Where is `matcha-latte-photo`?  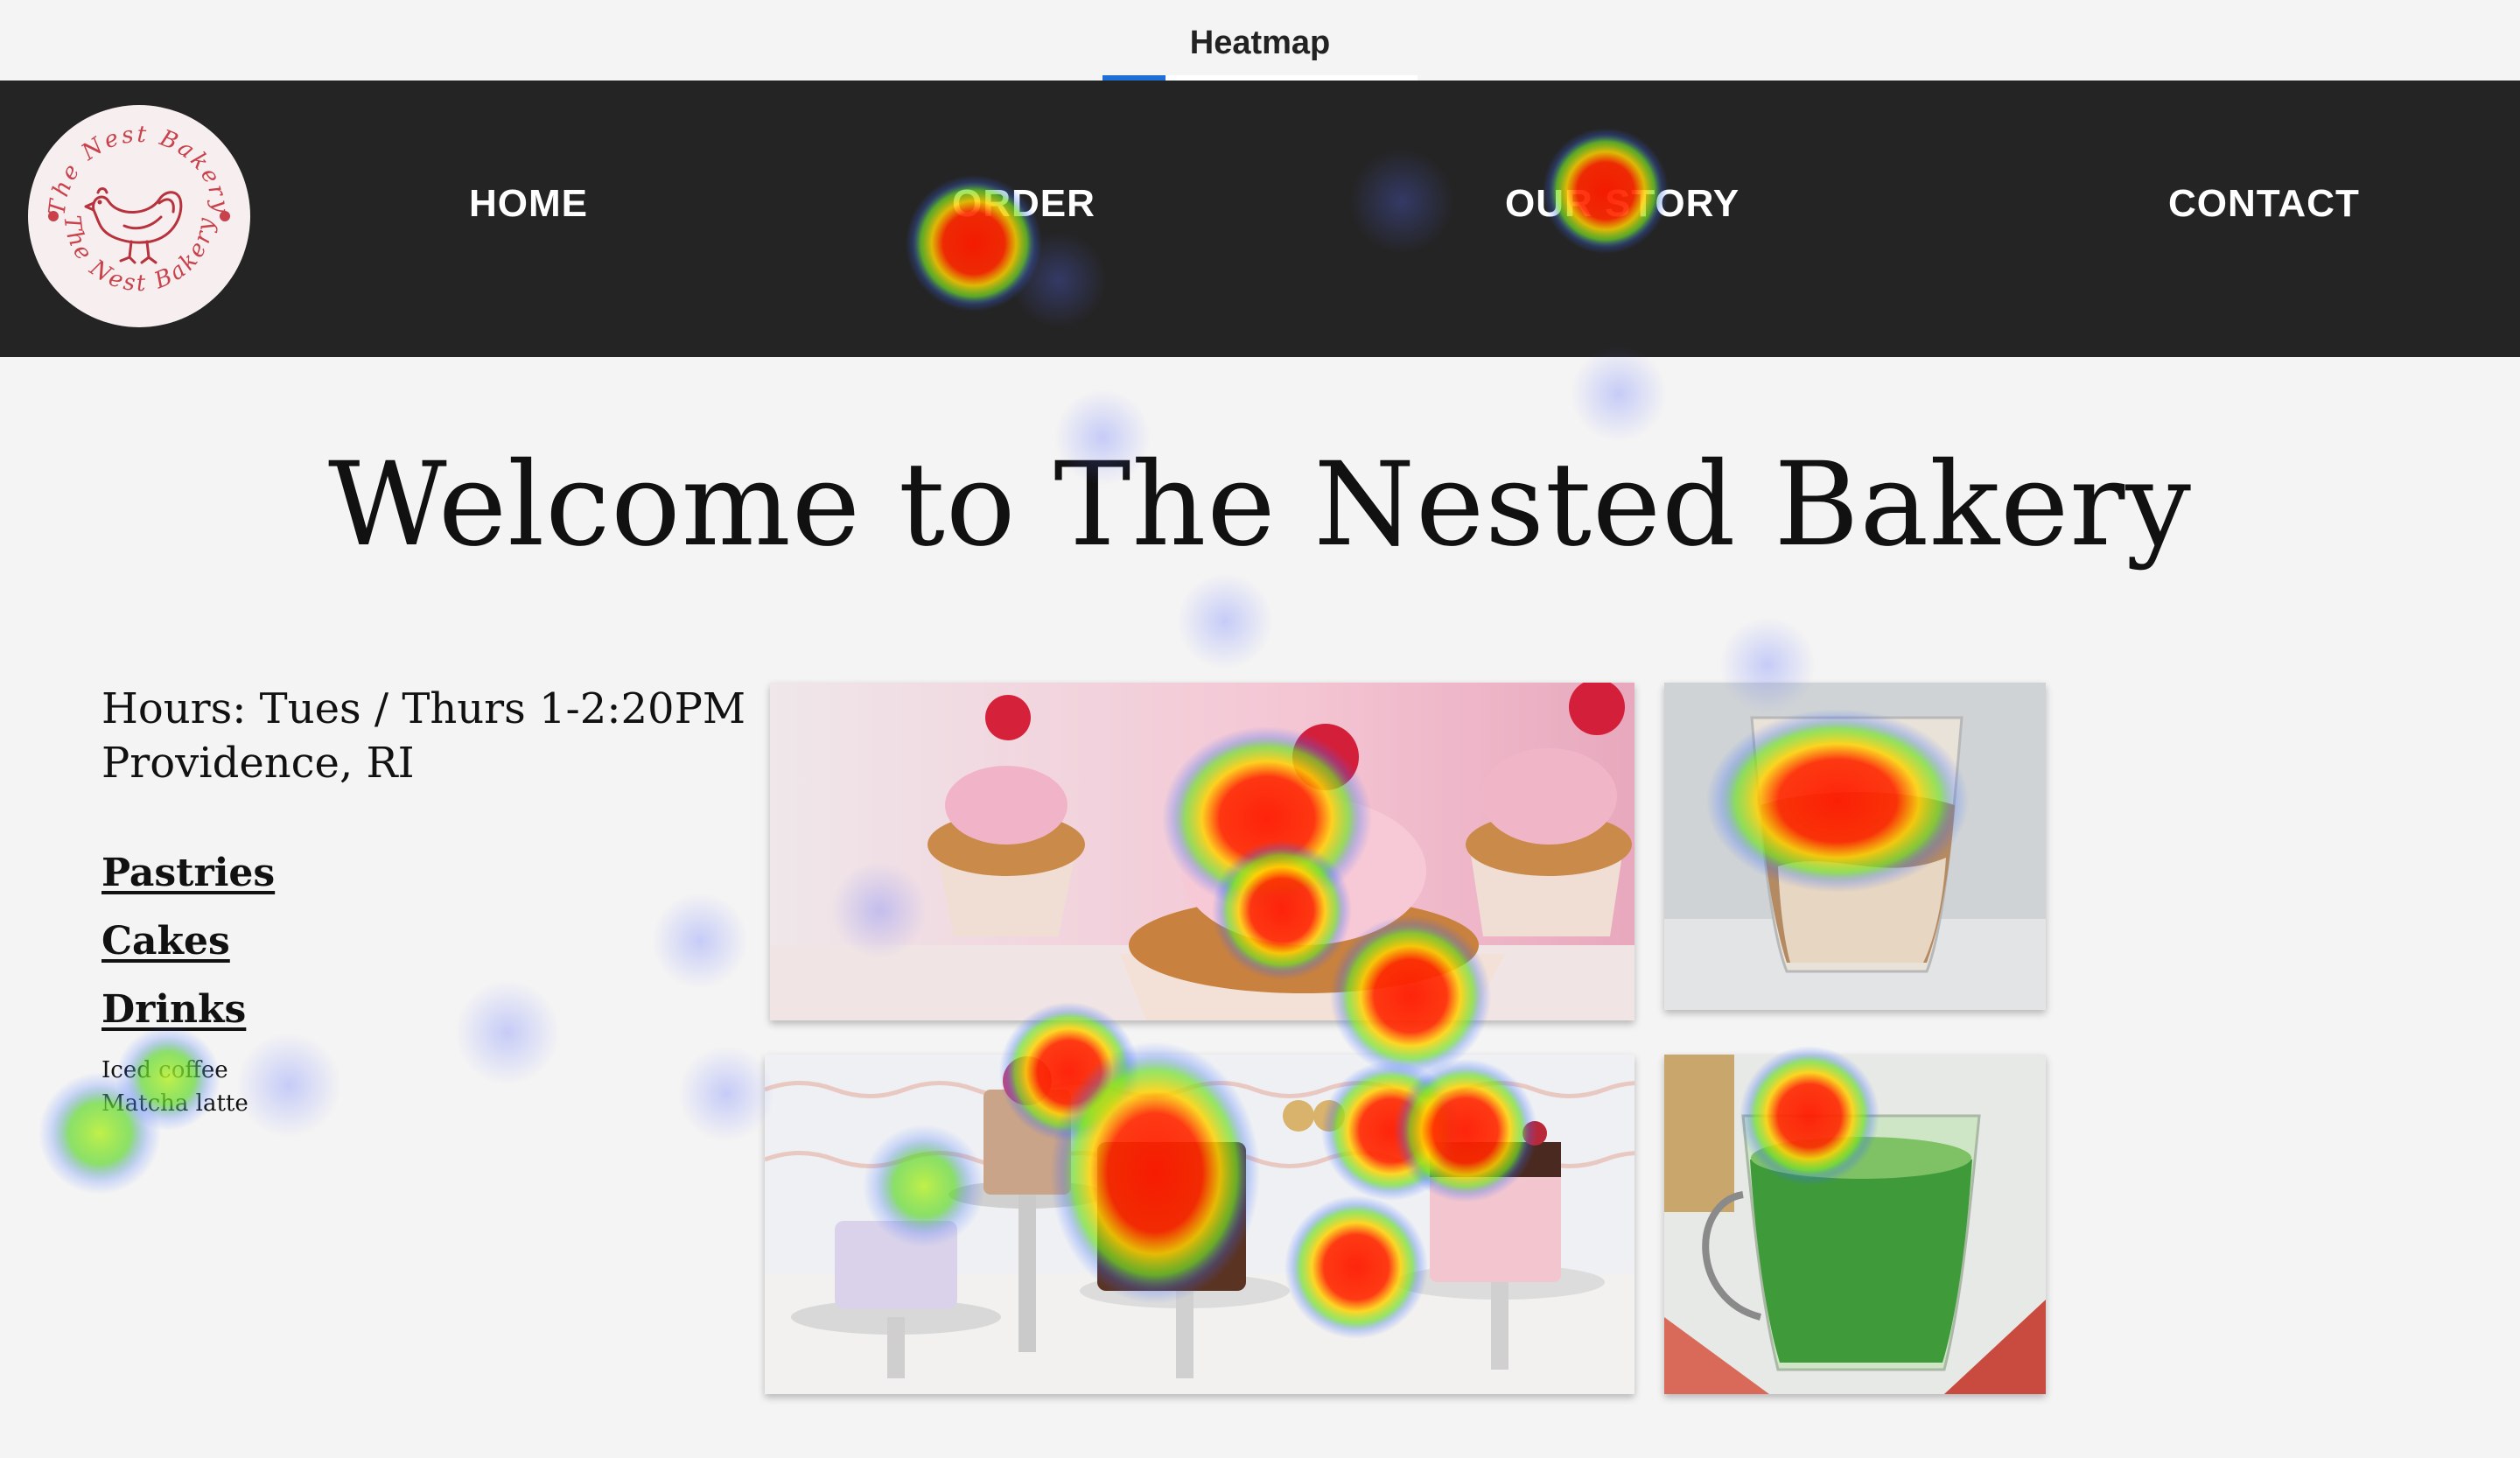 matcha-latte-photo is located at coordinates (1855, 1224).